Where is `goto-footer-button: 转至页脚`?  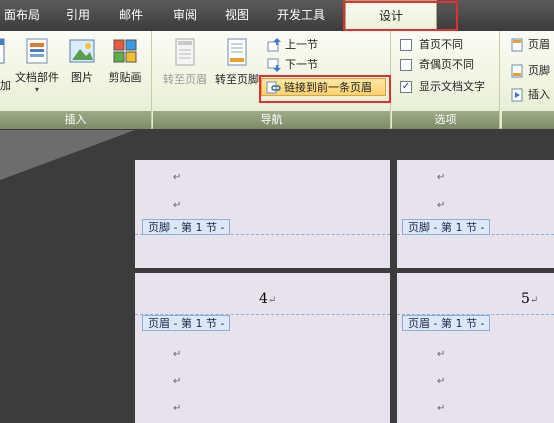
goto-footer-button: 转至页脚 is located at coordinates (237, 71).